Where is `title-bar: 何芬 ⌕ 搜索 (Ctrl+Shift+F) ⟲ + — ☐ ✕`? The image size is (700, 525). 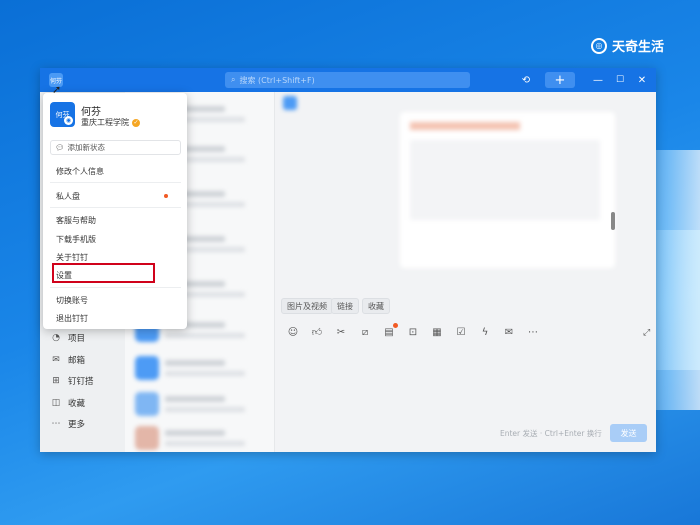 title-bar: 何芬 ⌕ 搜索 (Ctrl+Shift+F) ⟲ + — ☐ ✕ is located at coordinates (348, 80).